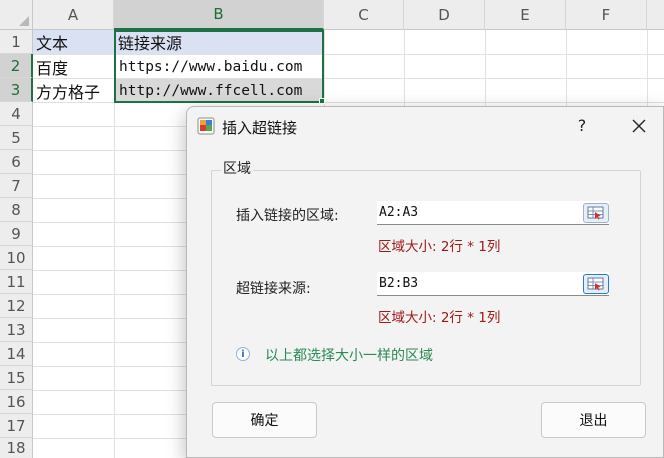 This screenshot has width=664, height=458. I want to click on exit-button: 退出, so click(593, 420).